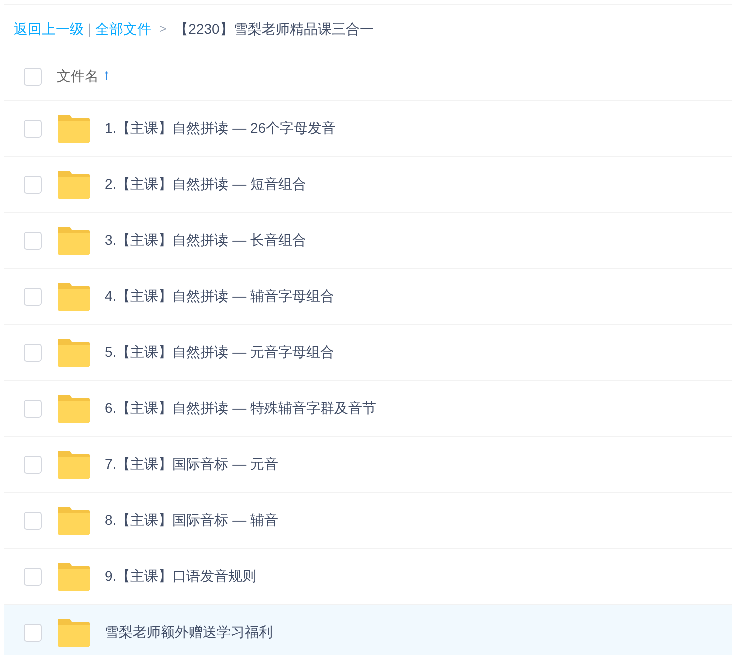  What do you see at coordinates (191, 520) in the screenshot?
I see `file-name: 8.【主课】国际音标 — 辅音` at bounding box center [191, 520].